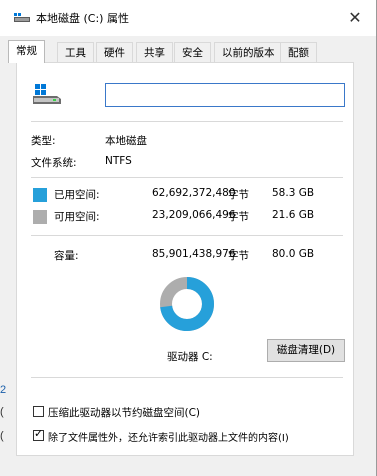 The image size is (377, 476). Describe the element at coordinates (75, 52) in the screenshot. I see `tab-tools: 工具` at that location.